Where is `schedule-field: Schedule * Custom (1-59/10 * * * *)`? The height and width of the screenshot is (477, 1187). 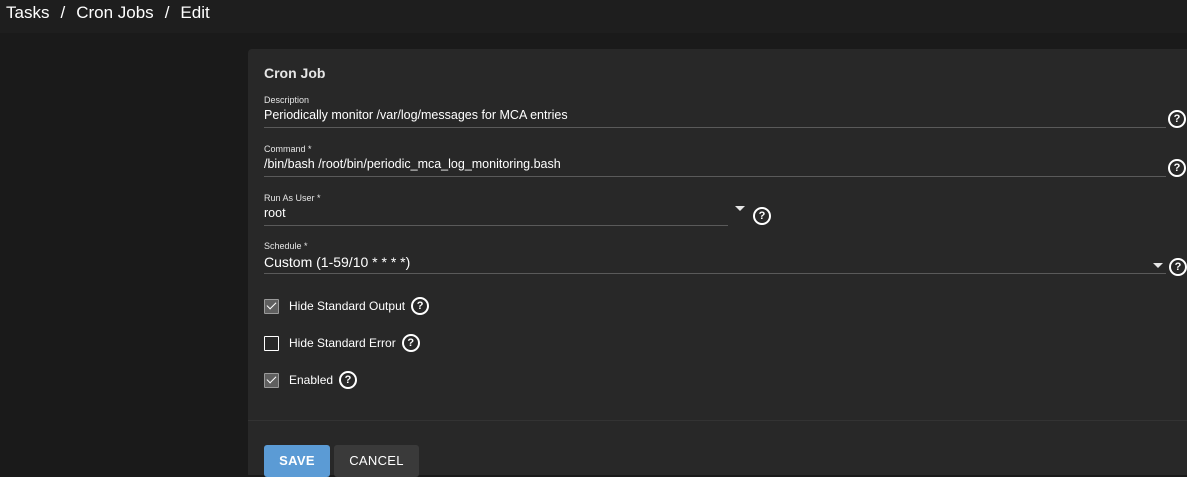 schedule-field: Schedule * Custom (1-59/10 * * * *) is located at coordinates (715, 257).